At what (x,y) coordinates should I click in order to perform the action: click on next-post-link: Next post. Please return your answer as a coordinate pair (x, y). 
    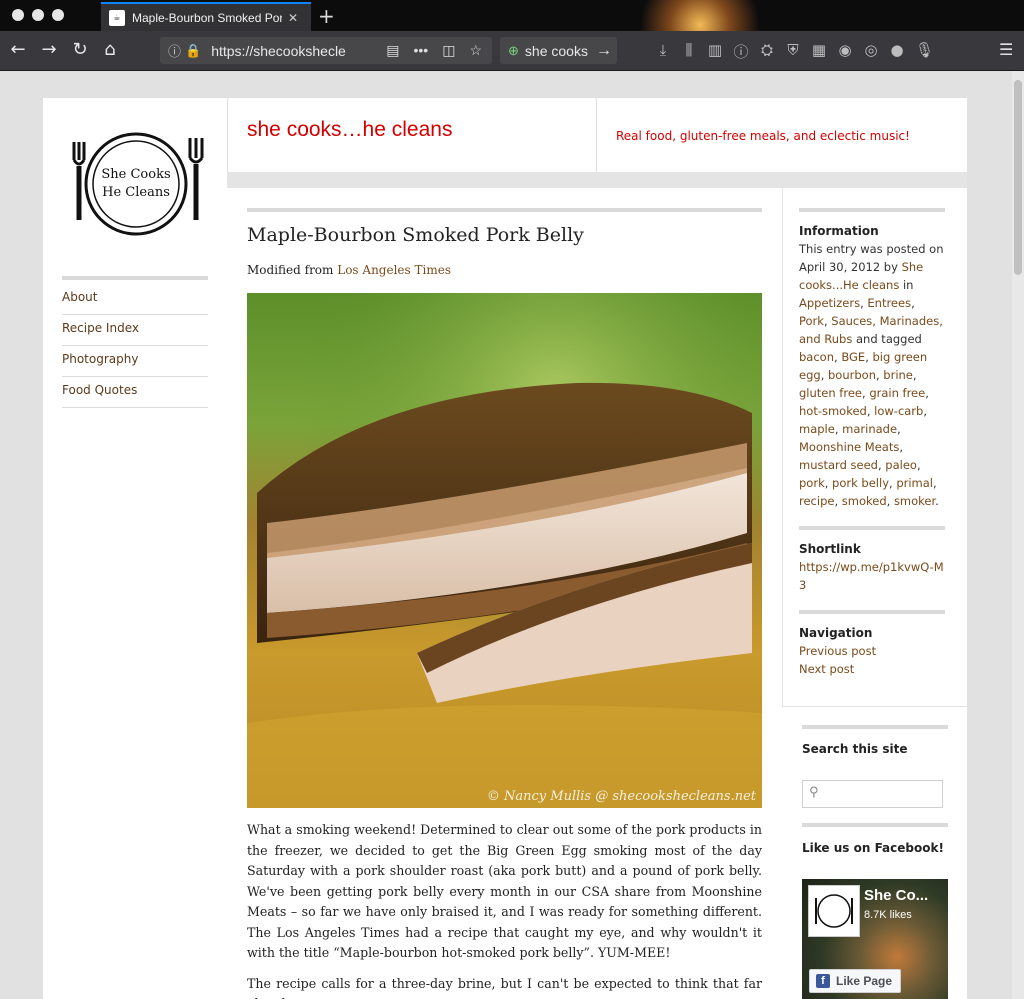
    Looking at the image, I should click on (826, 669).